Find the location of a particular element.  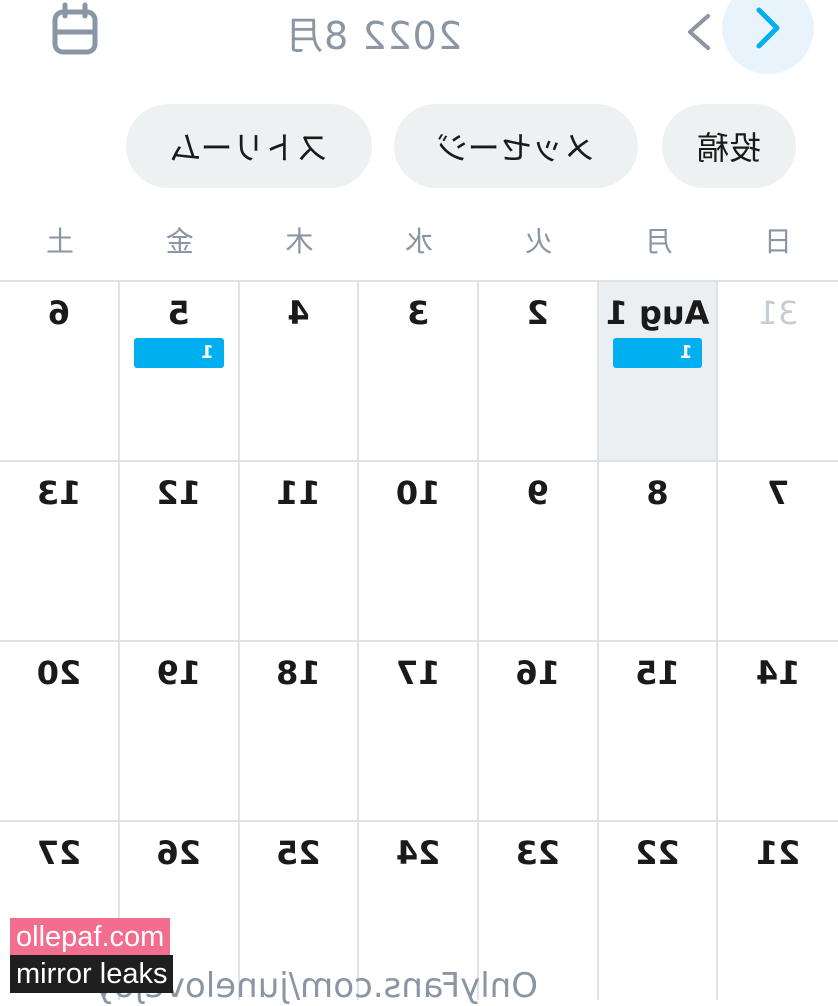

day-cell: 6 is located at coordinates (60, 371).